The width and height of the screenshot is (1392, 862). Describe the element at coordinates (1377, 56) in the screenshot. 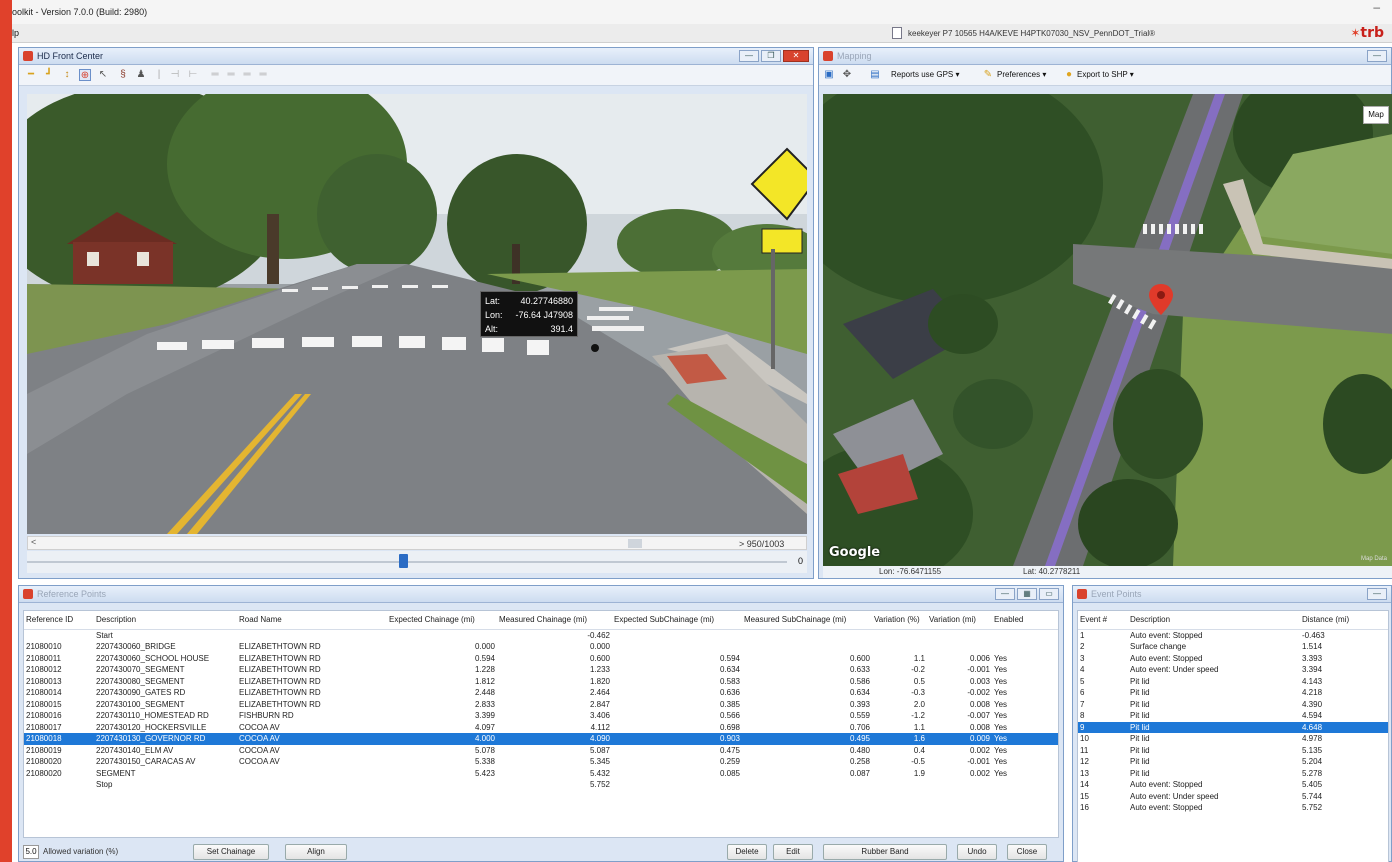

I see `mapping-minimize-button: —` at that location.